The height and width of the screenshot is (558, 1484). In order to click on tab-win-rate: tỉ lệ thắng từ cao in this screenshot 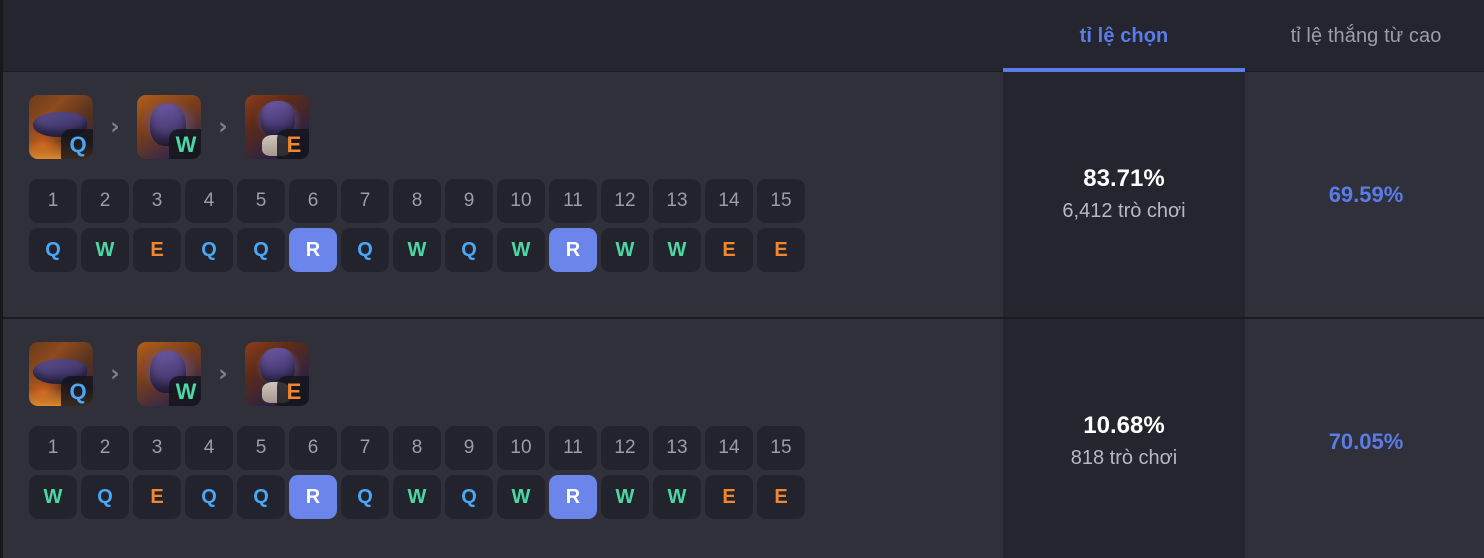, I will do `click(1364, 36)`.